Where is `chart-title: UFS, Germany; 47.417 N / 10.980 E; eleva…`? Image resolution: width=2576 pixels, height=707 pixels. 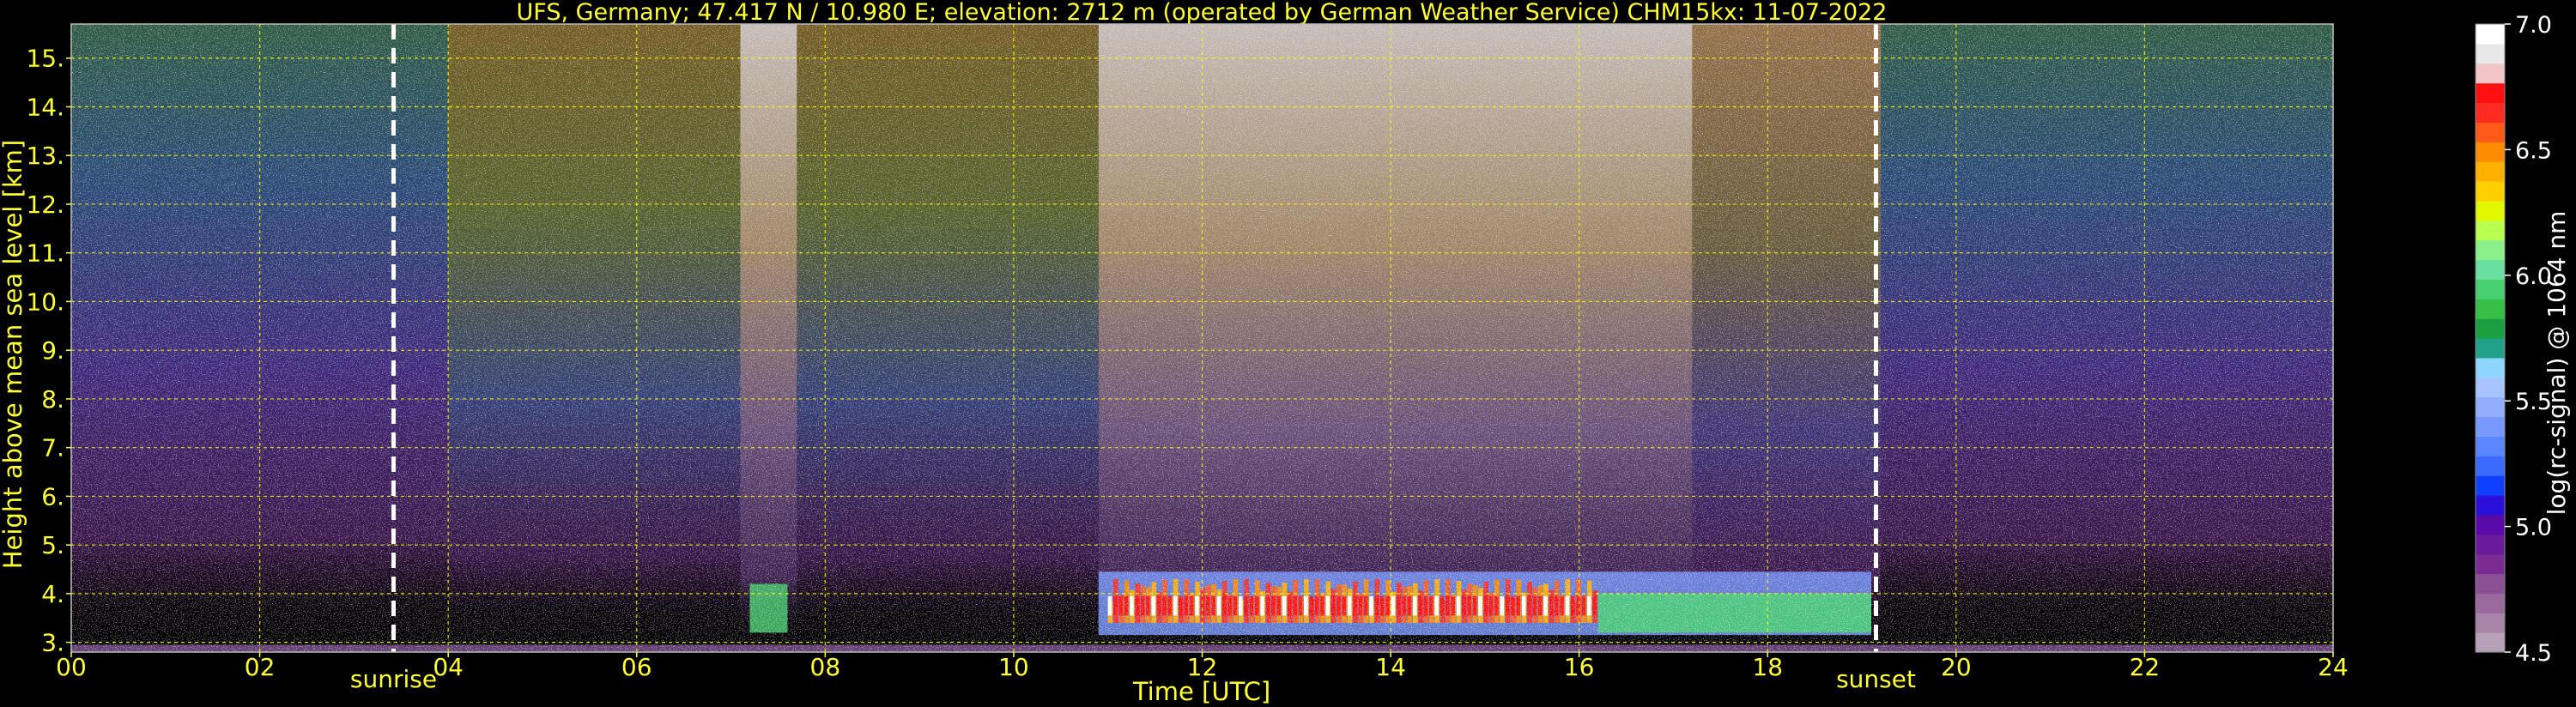
chart-title: UFS, Germany; 47.417 N / 10.980 E; eleva… is located at coordinates (1202, 13).